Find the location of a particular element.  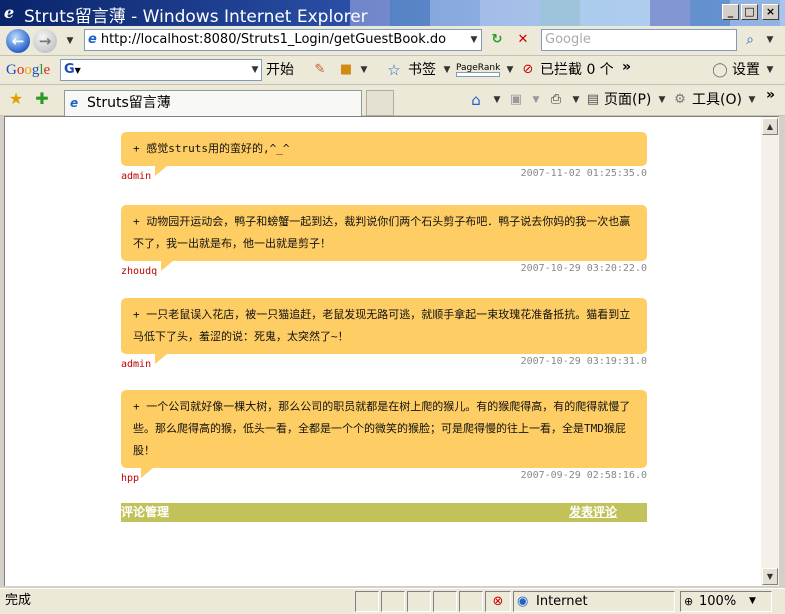

feeds-dropdown-icon: ▼ is located at coordinates (536, 100).